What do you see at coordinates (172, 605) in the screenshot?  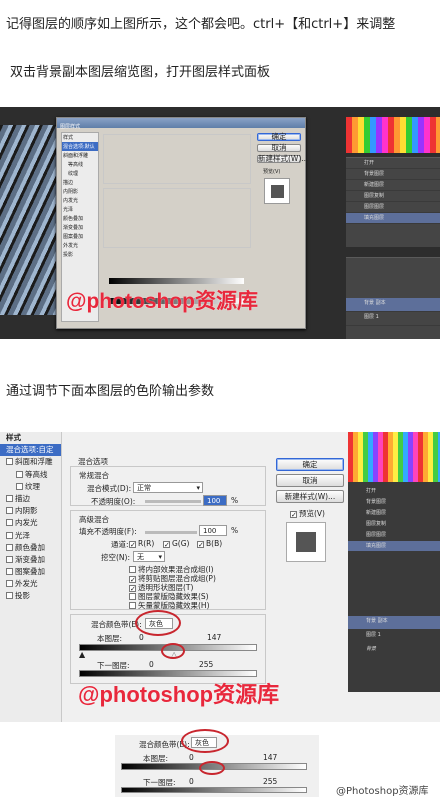 I see `advanced-option-checkbox: 矢量蒙版隐藏效果(H)` at bounding box center [172, 605].